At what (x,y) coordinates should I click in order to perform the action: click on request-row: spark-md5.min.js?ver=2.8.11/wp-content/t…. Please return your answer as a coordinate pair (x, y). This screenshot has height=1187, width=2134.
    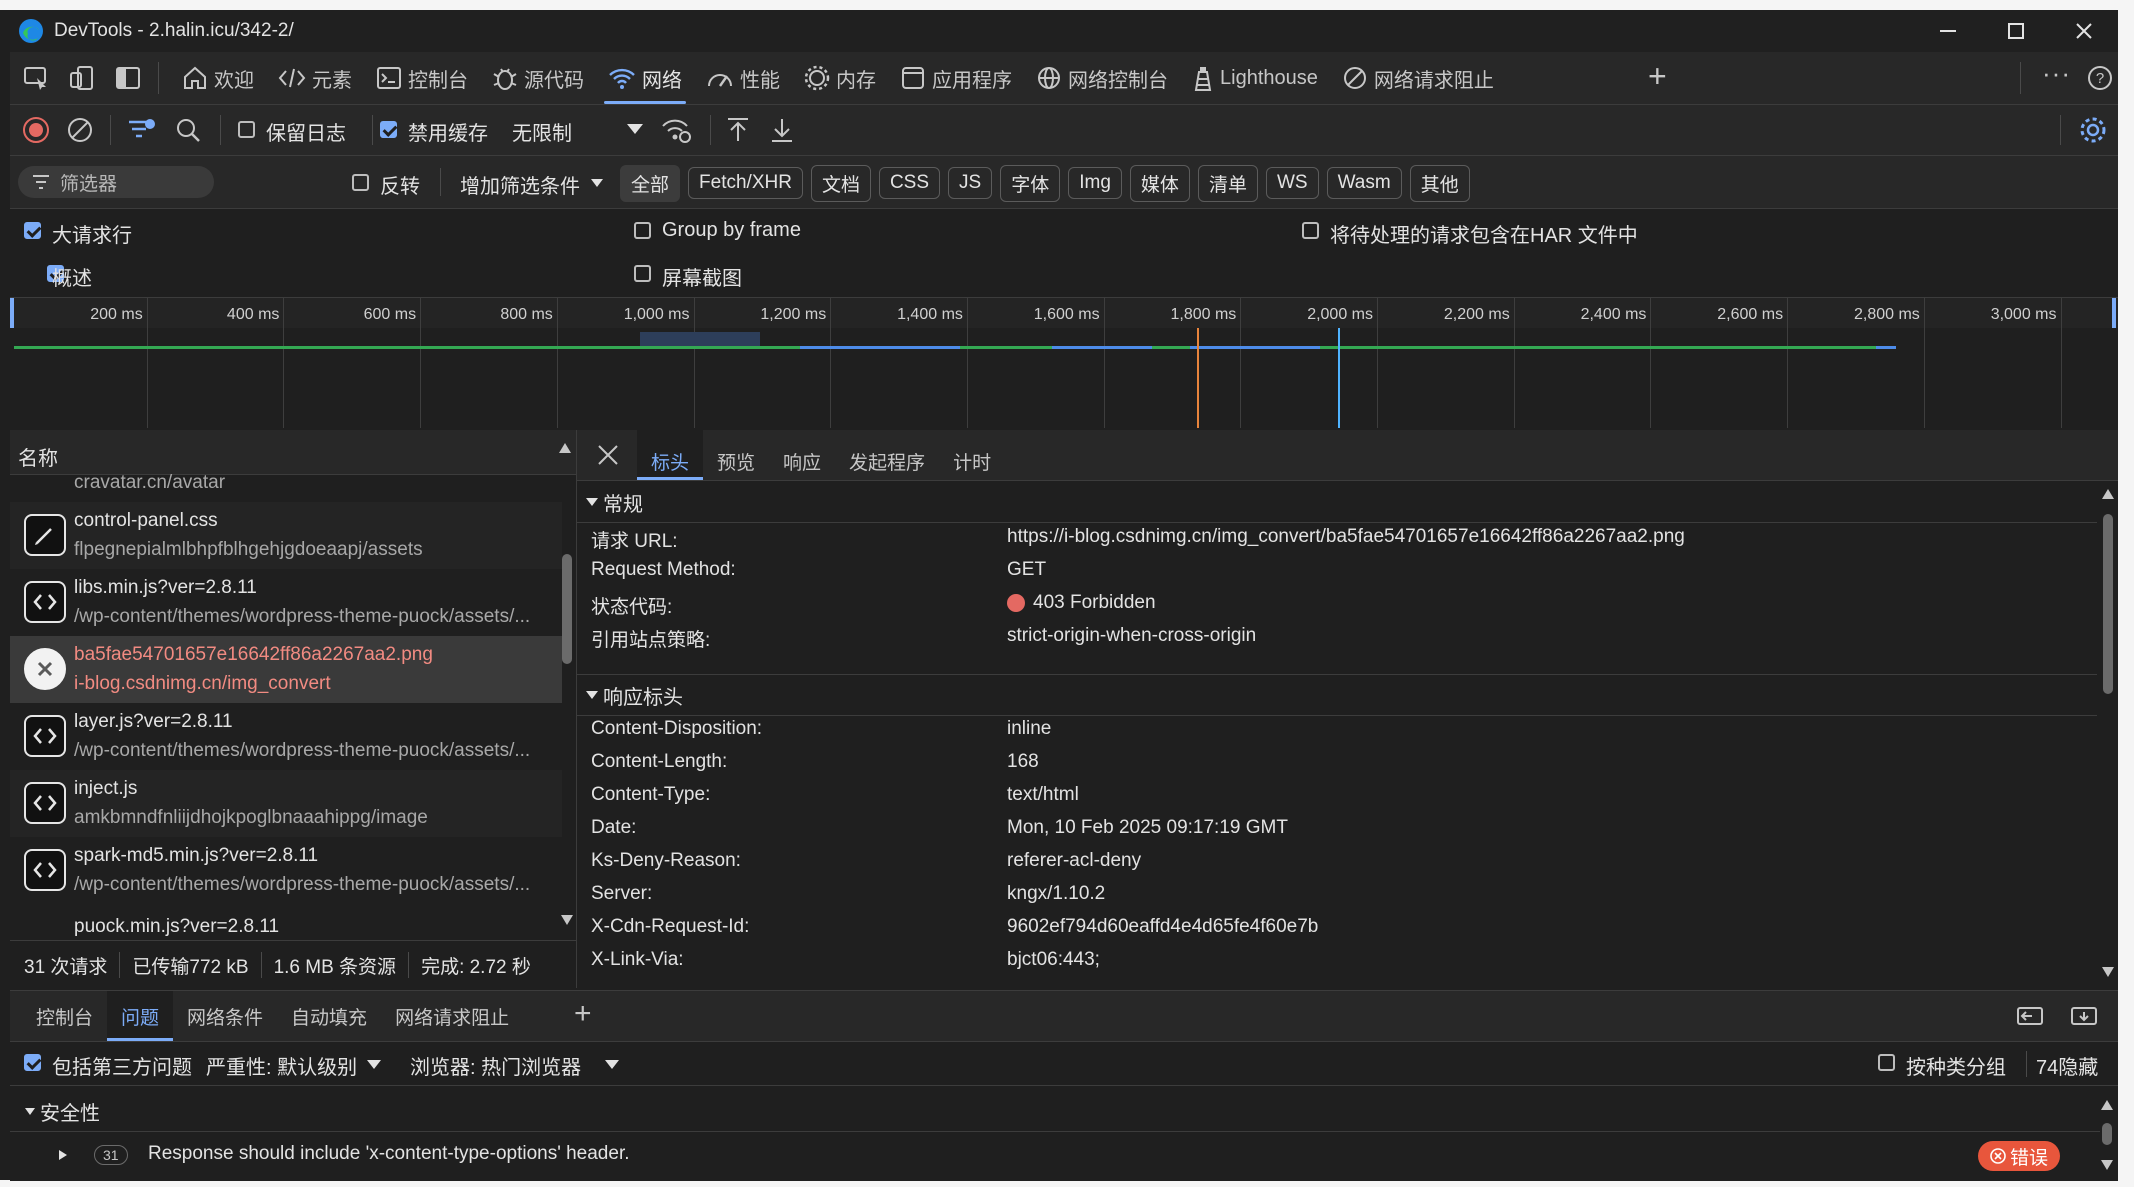
    Looking at the image, I should click on (286, 871).